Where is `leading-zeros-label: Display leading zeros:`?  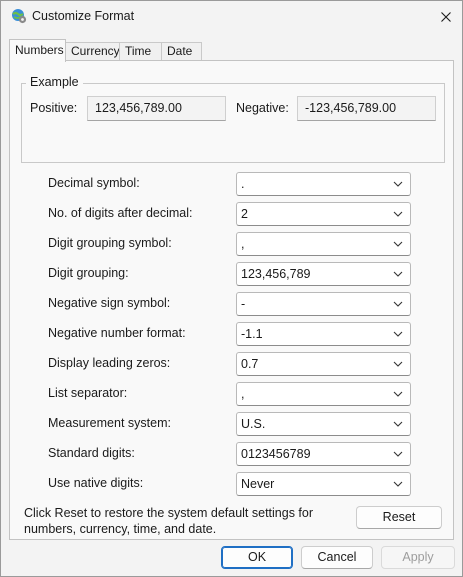 leading-zeros-label: Display leading zeros: is located at coordinates (109, 363).